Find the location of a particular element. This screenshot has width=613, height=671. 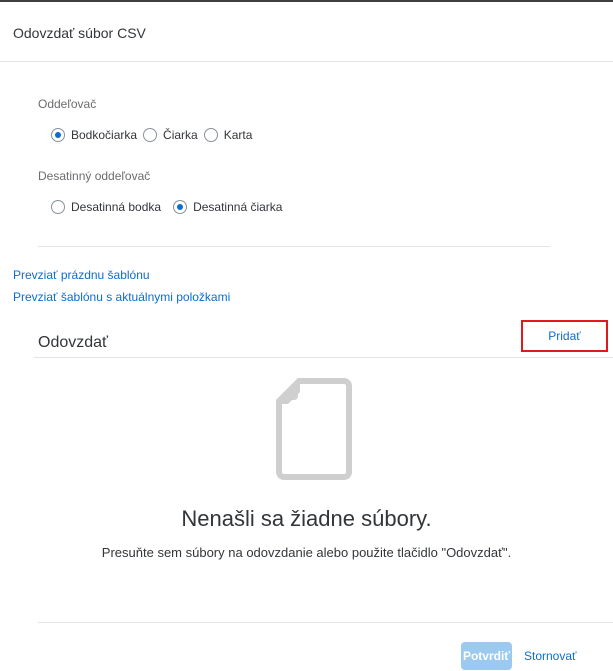

radio-decimal-comma: Desatinná čiarka is located at coordinates (227, 207).